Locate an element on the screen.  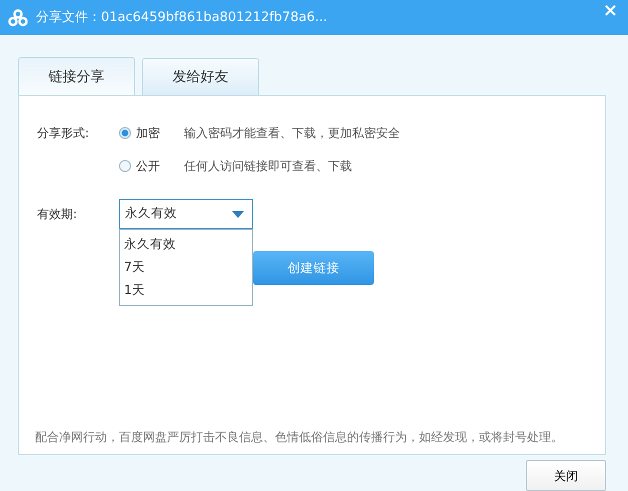
field-label: 分享形式: is located at coordinates (63, 133).